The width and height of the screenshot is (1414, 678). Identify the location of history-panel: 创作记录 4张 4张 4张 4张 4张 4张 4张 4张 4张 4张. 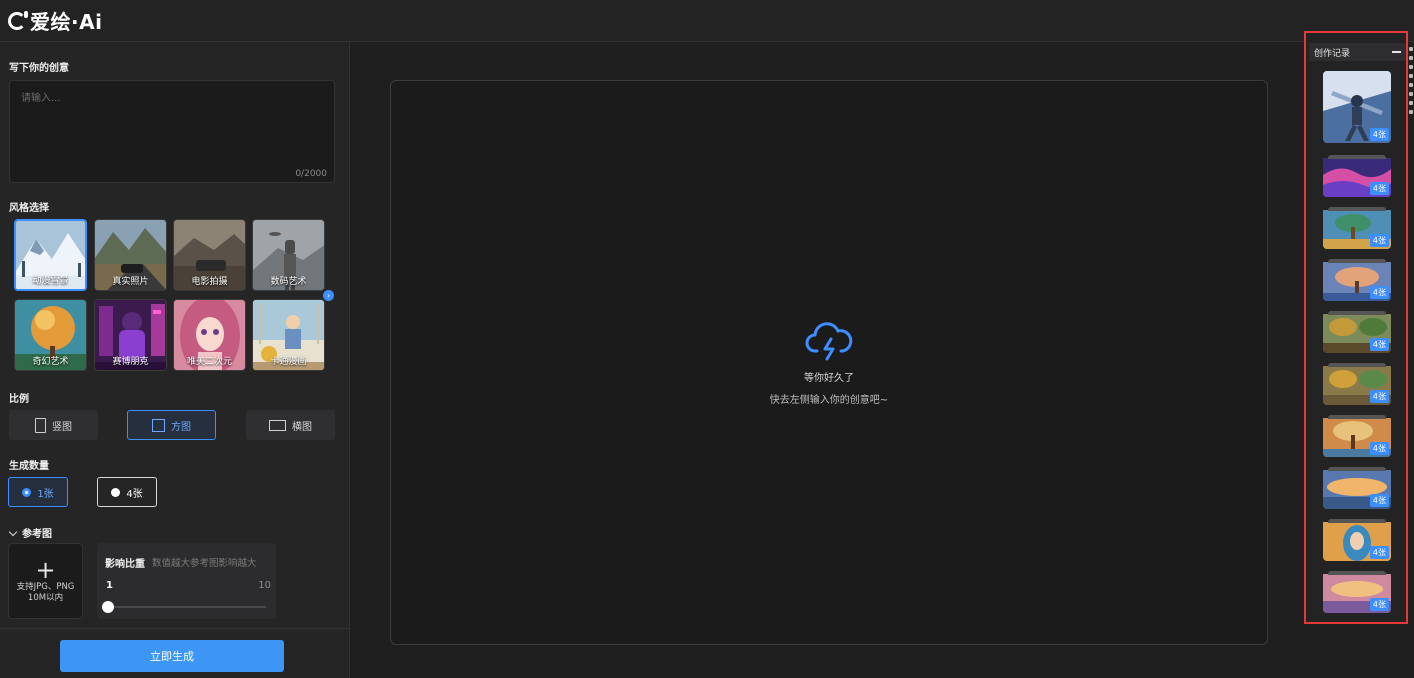
(1356, 327).